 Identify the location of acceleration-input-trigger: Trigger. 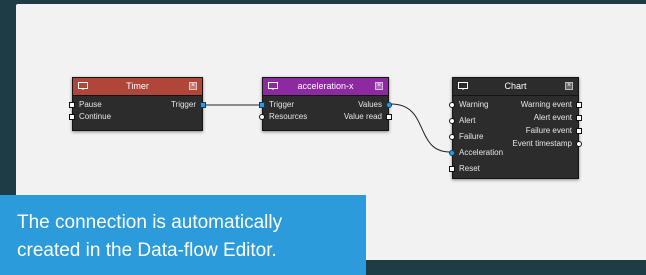
(277, 105).